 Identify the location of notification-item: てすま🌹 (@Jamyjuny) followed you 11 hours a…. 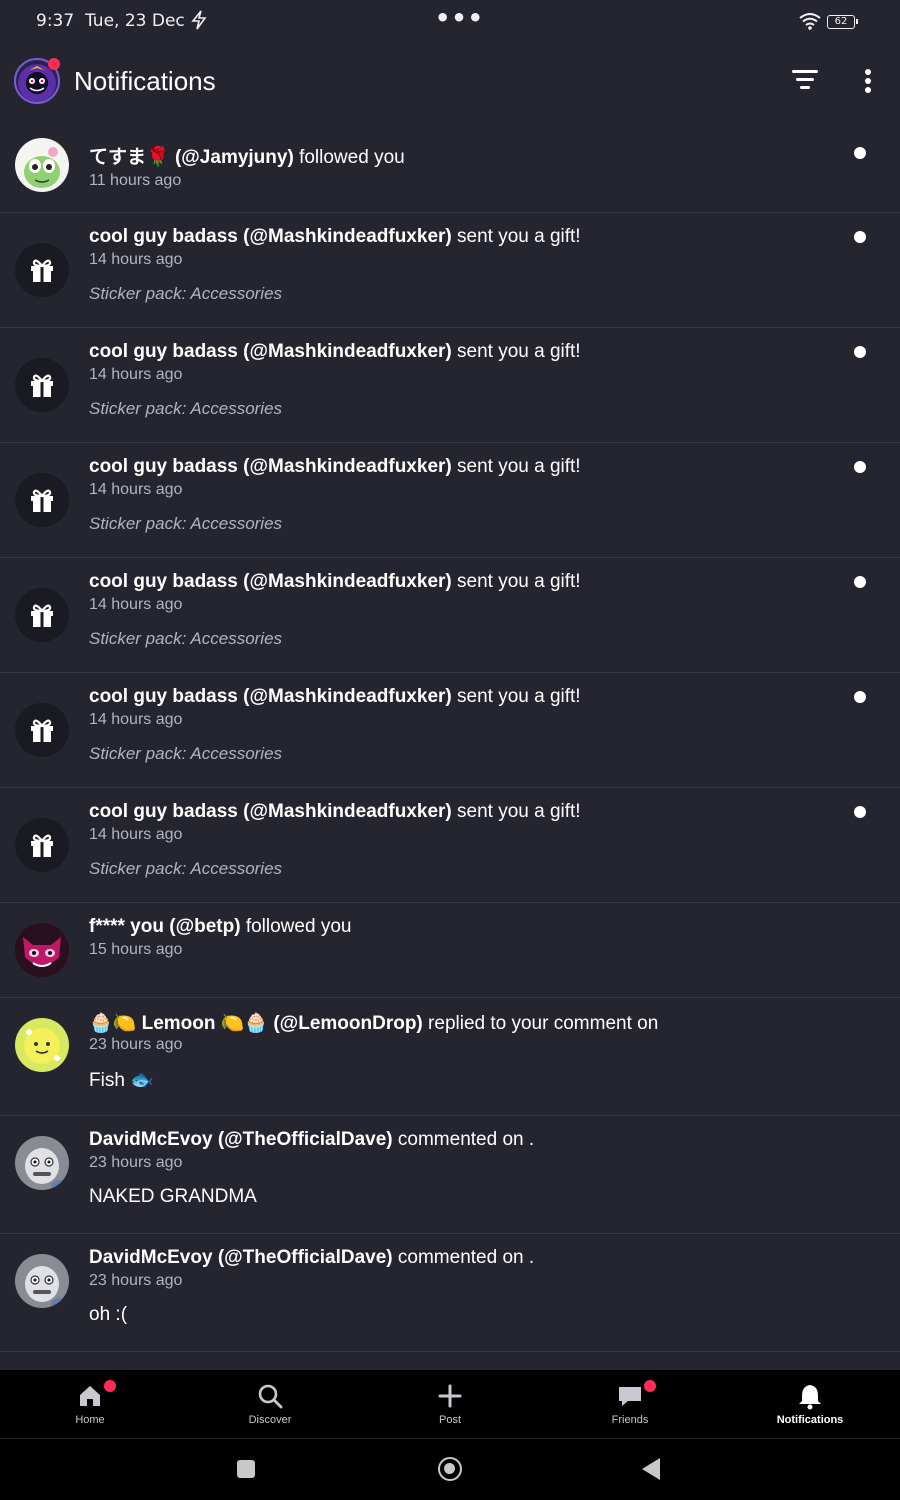
(450, 165).